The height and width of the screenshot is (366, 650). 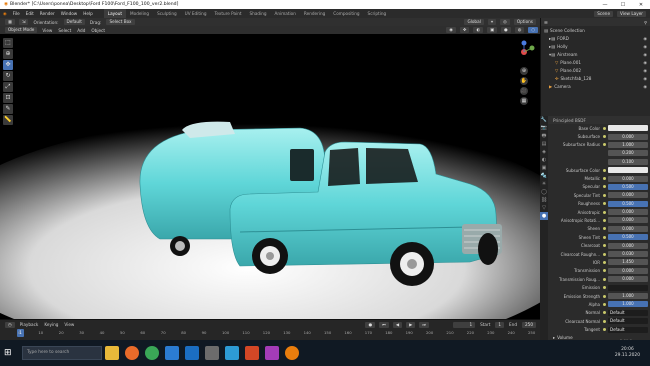 What do you see at coordinates (546, 22) in the screenshot?
I see `outliner-type-icon: ☰` at bounding box center [546, 22].